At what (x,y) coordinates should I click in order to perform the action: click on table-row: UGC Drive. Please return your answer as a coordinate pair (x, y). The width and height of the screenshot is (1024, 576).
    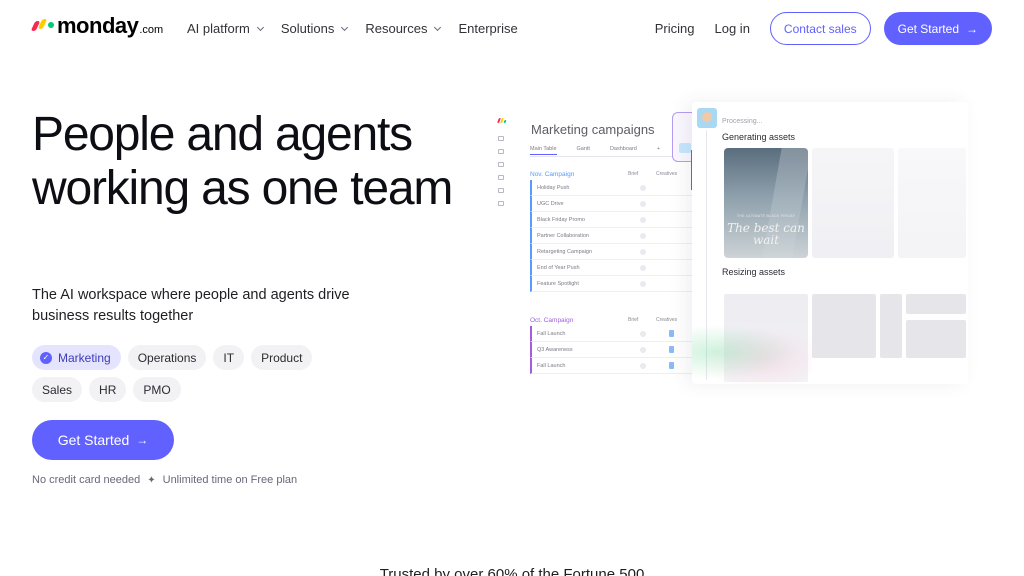
    Looking at the image, I should click on (612, 204).